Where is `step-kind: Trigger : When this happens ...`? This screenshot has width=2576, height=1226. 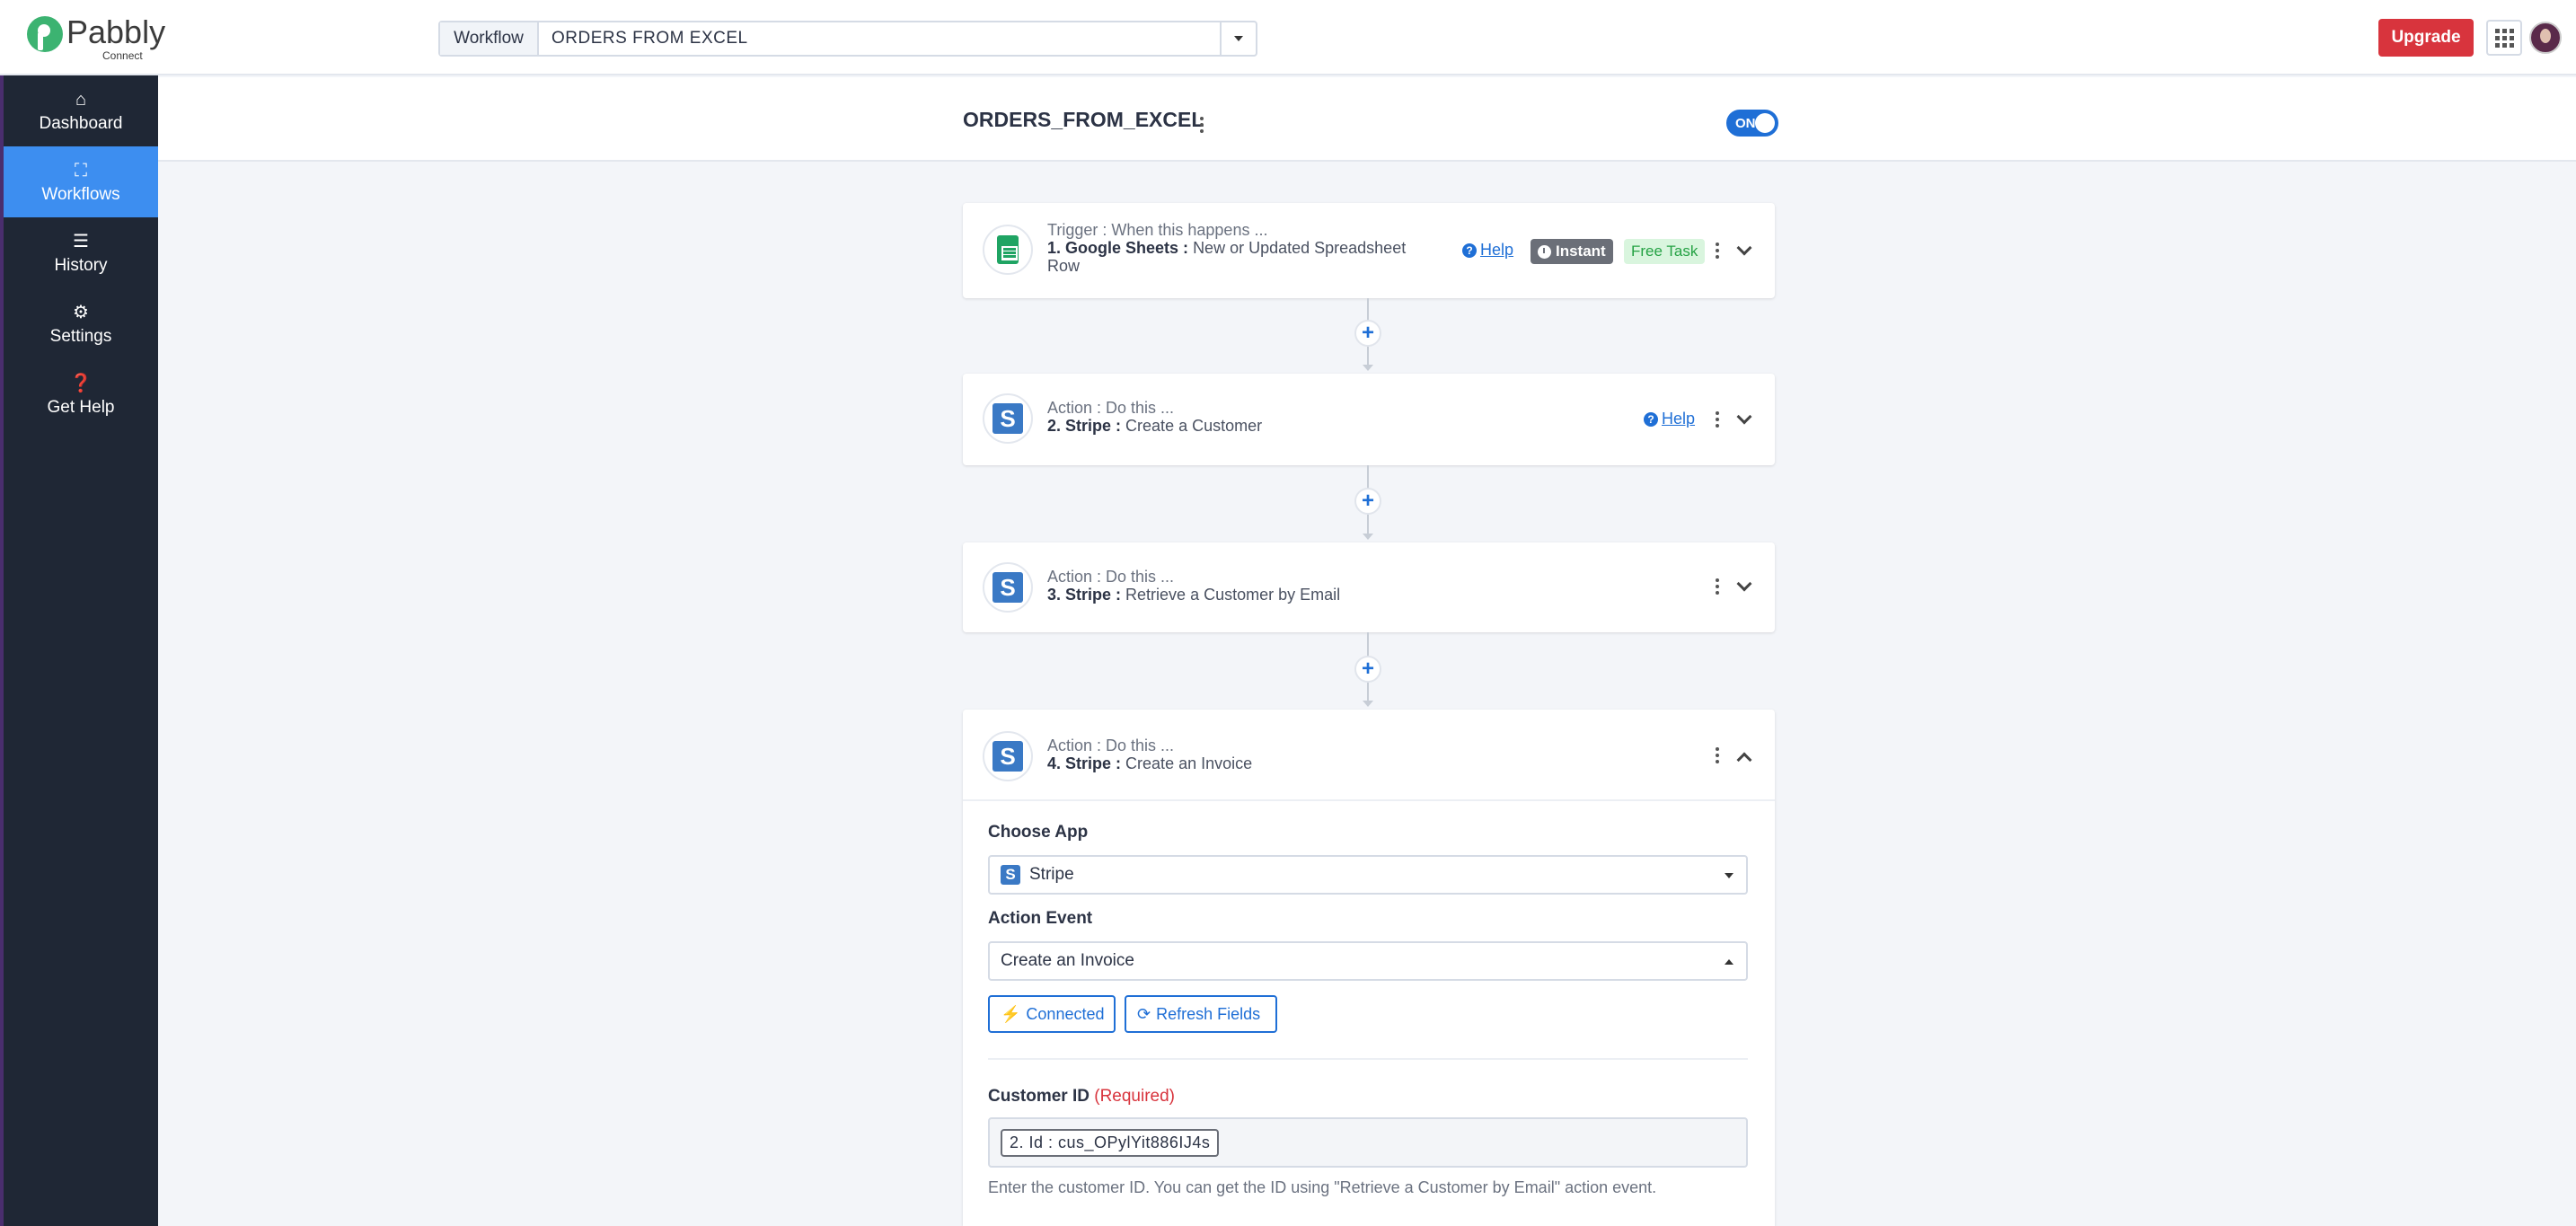
step-kind: Trigger : When this happens ... is located at coordinates (1157, 230).